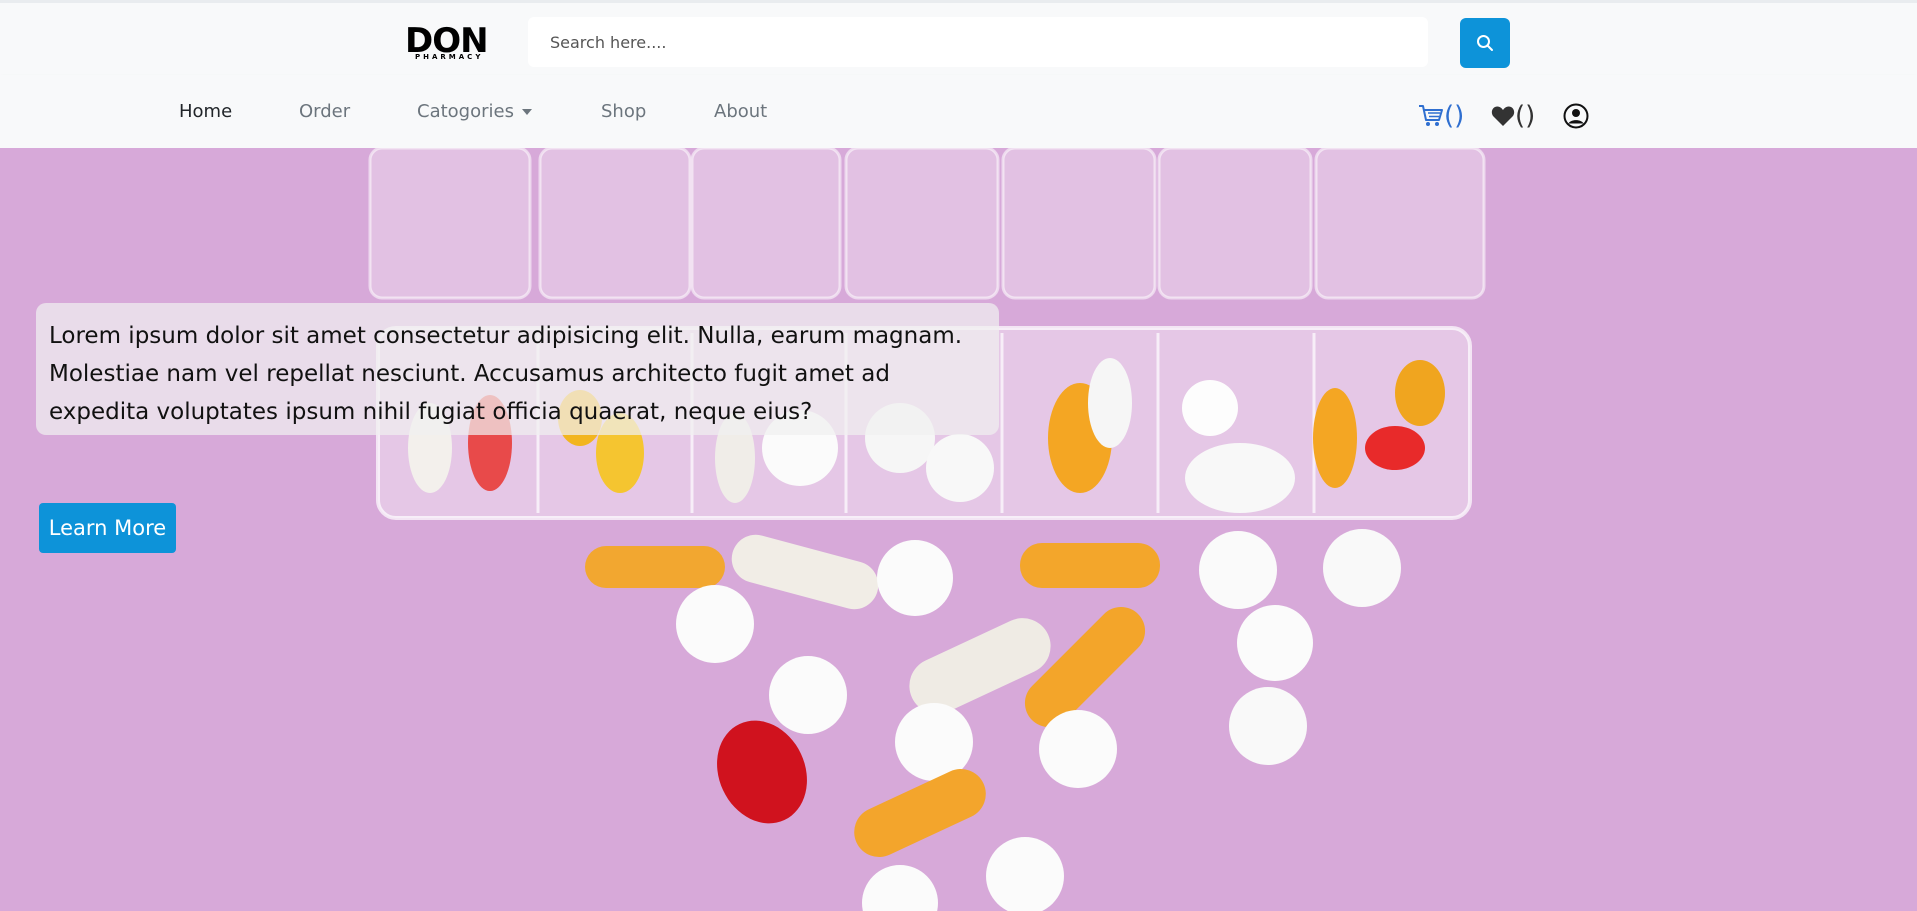  I want to click on learn-more-button: Learn More, so click(107, 528).